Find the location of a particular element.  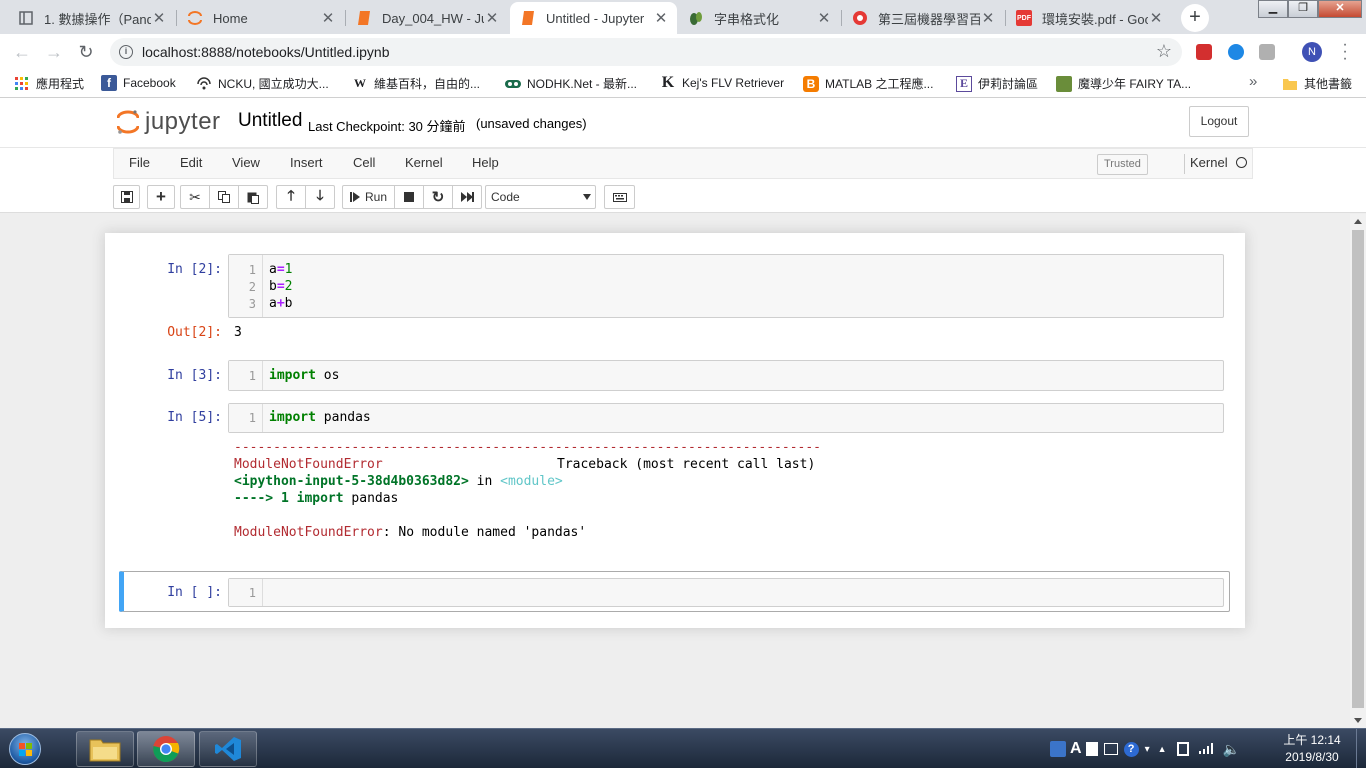

interrupt-button is located at coordinates (409, 197).